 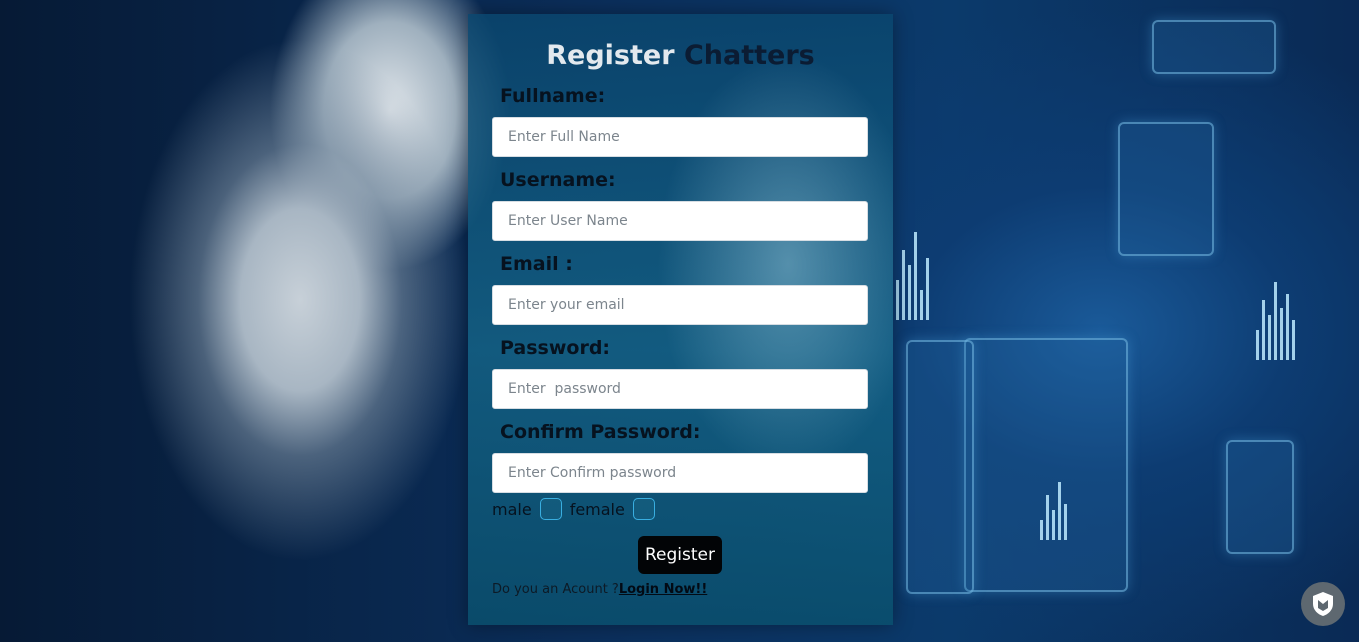 I want to click on shield-icon, so click(x=1323, y=604).